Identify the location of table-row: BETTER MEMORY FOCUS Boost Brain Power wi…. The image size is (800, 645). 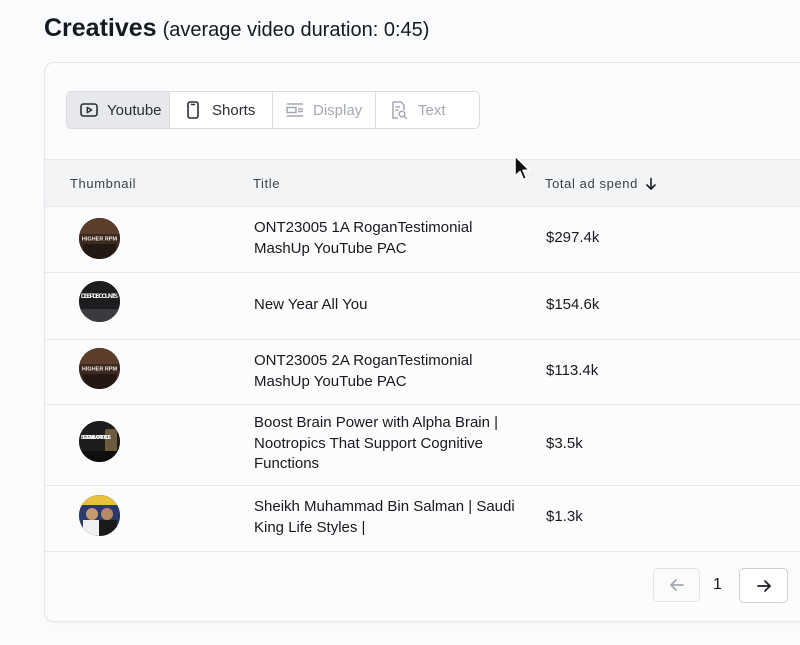
(422, 445).